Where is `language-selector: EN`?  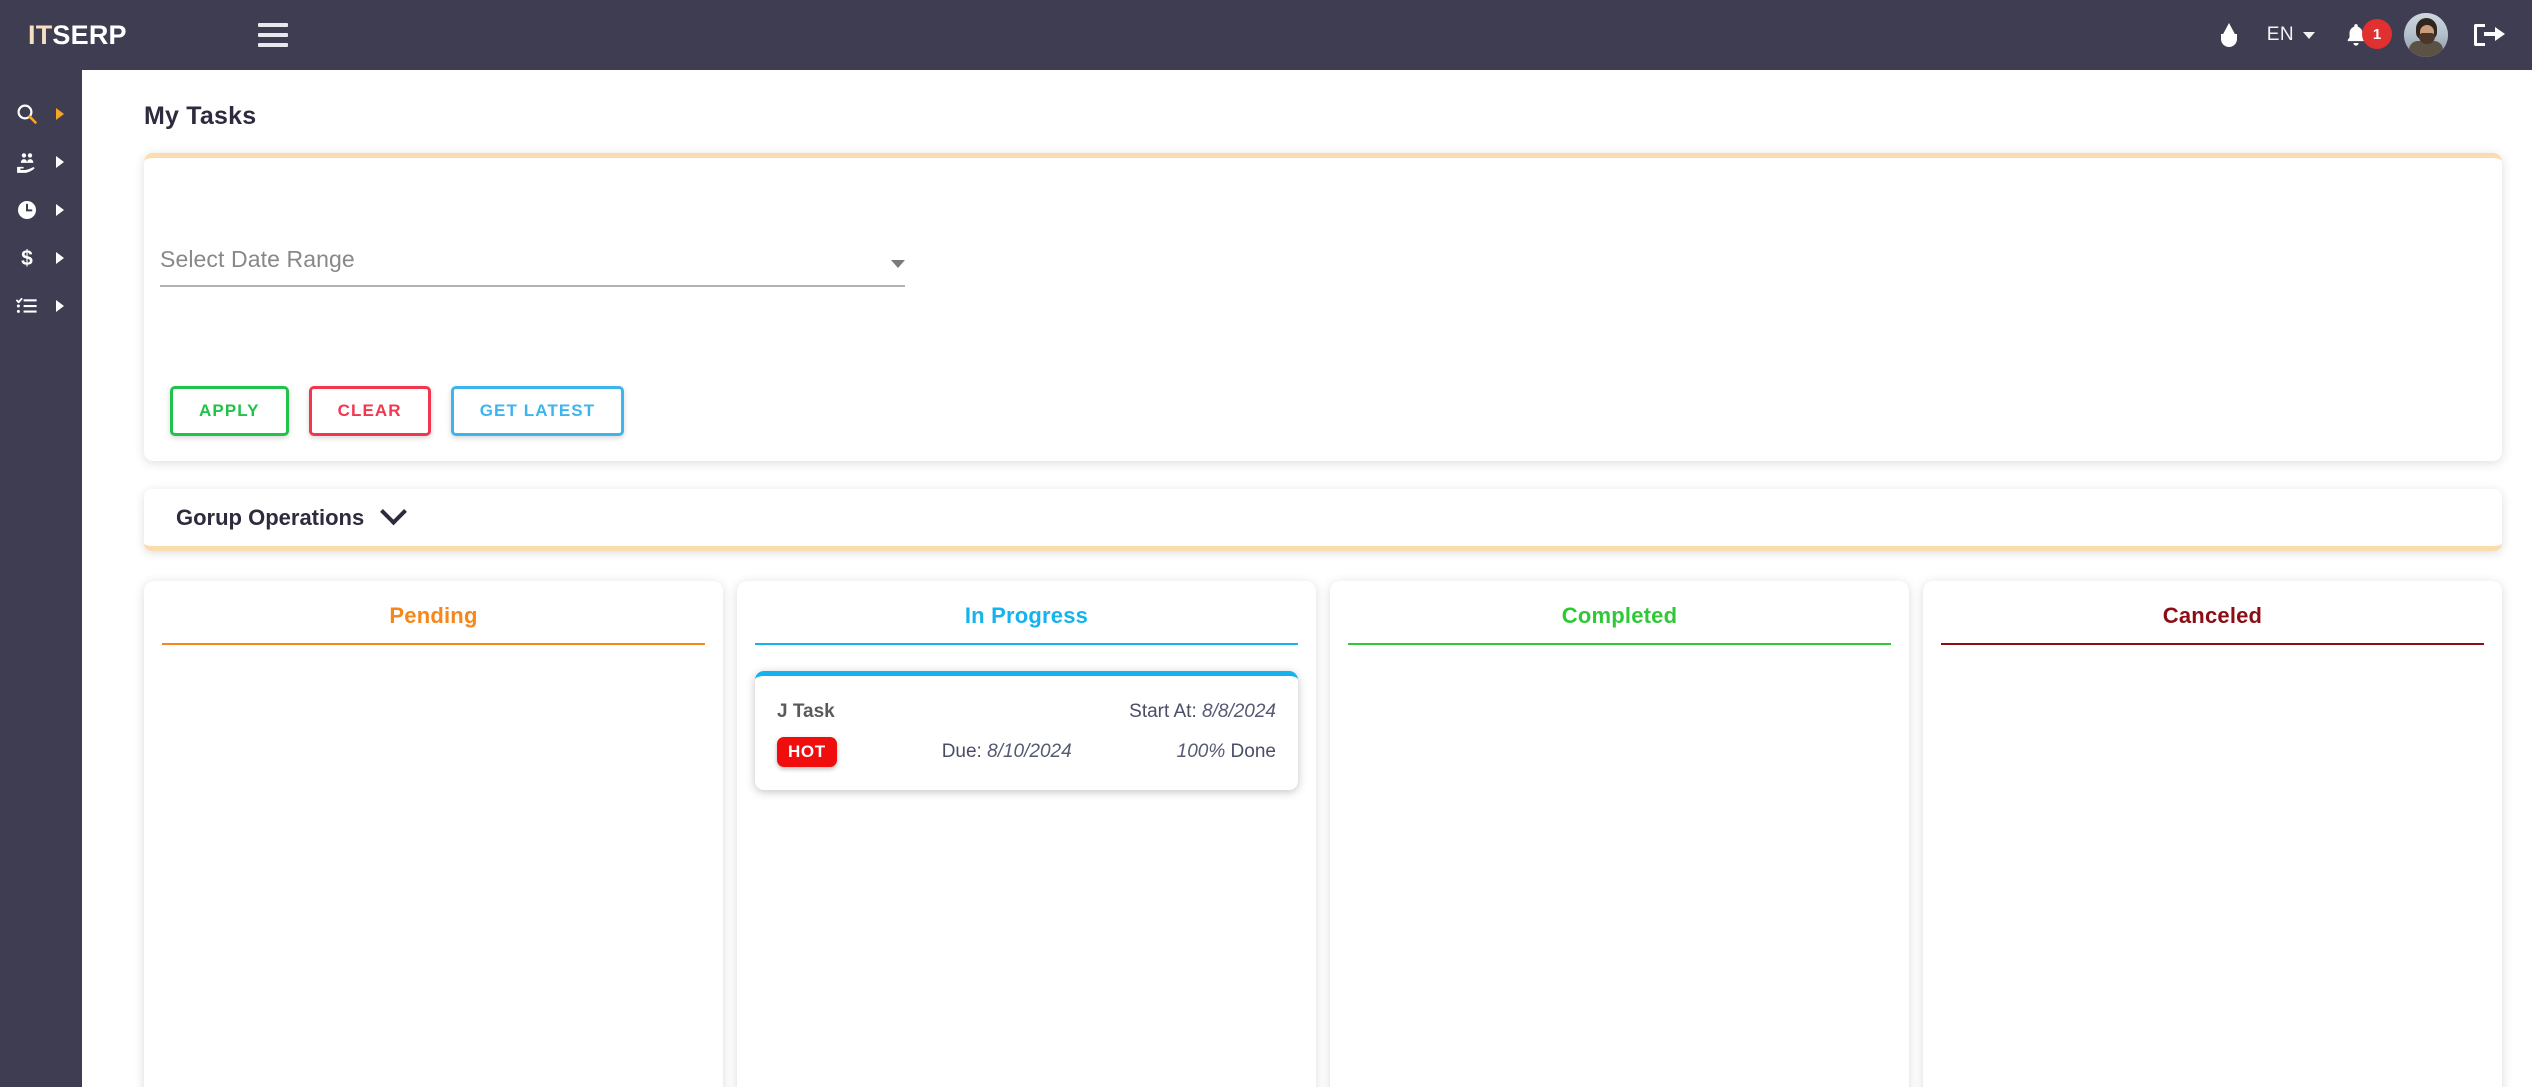
language-selector: EN is located at coordinates (2291, 35).